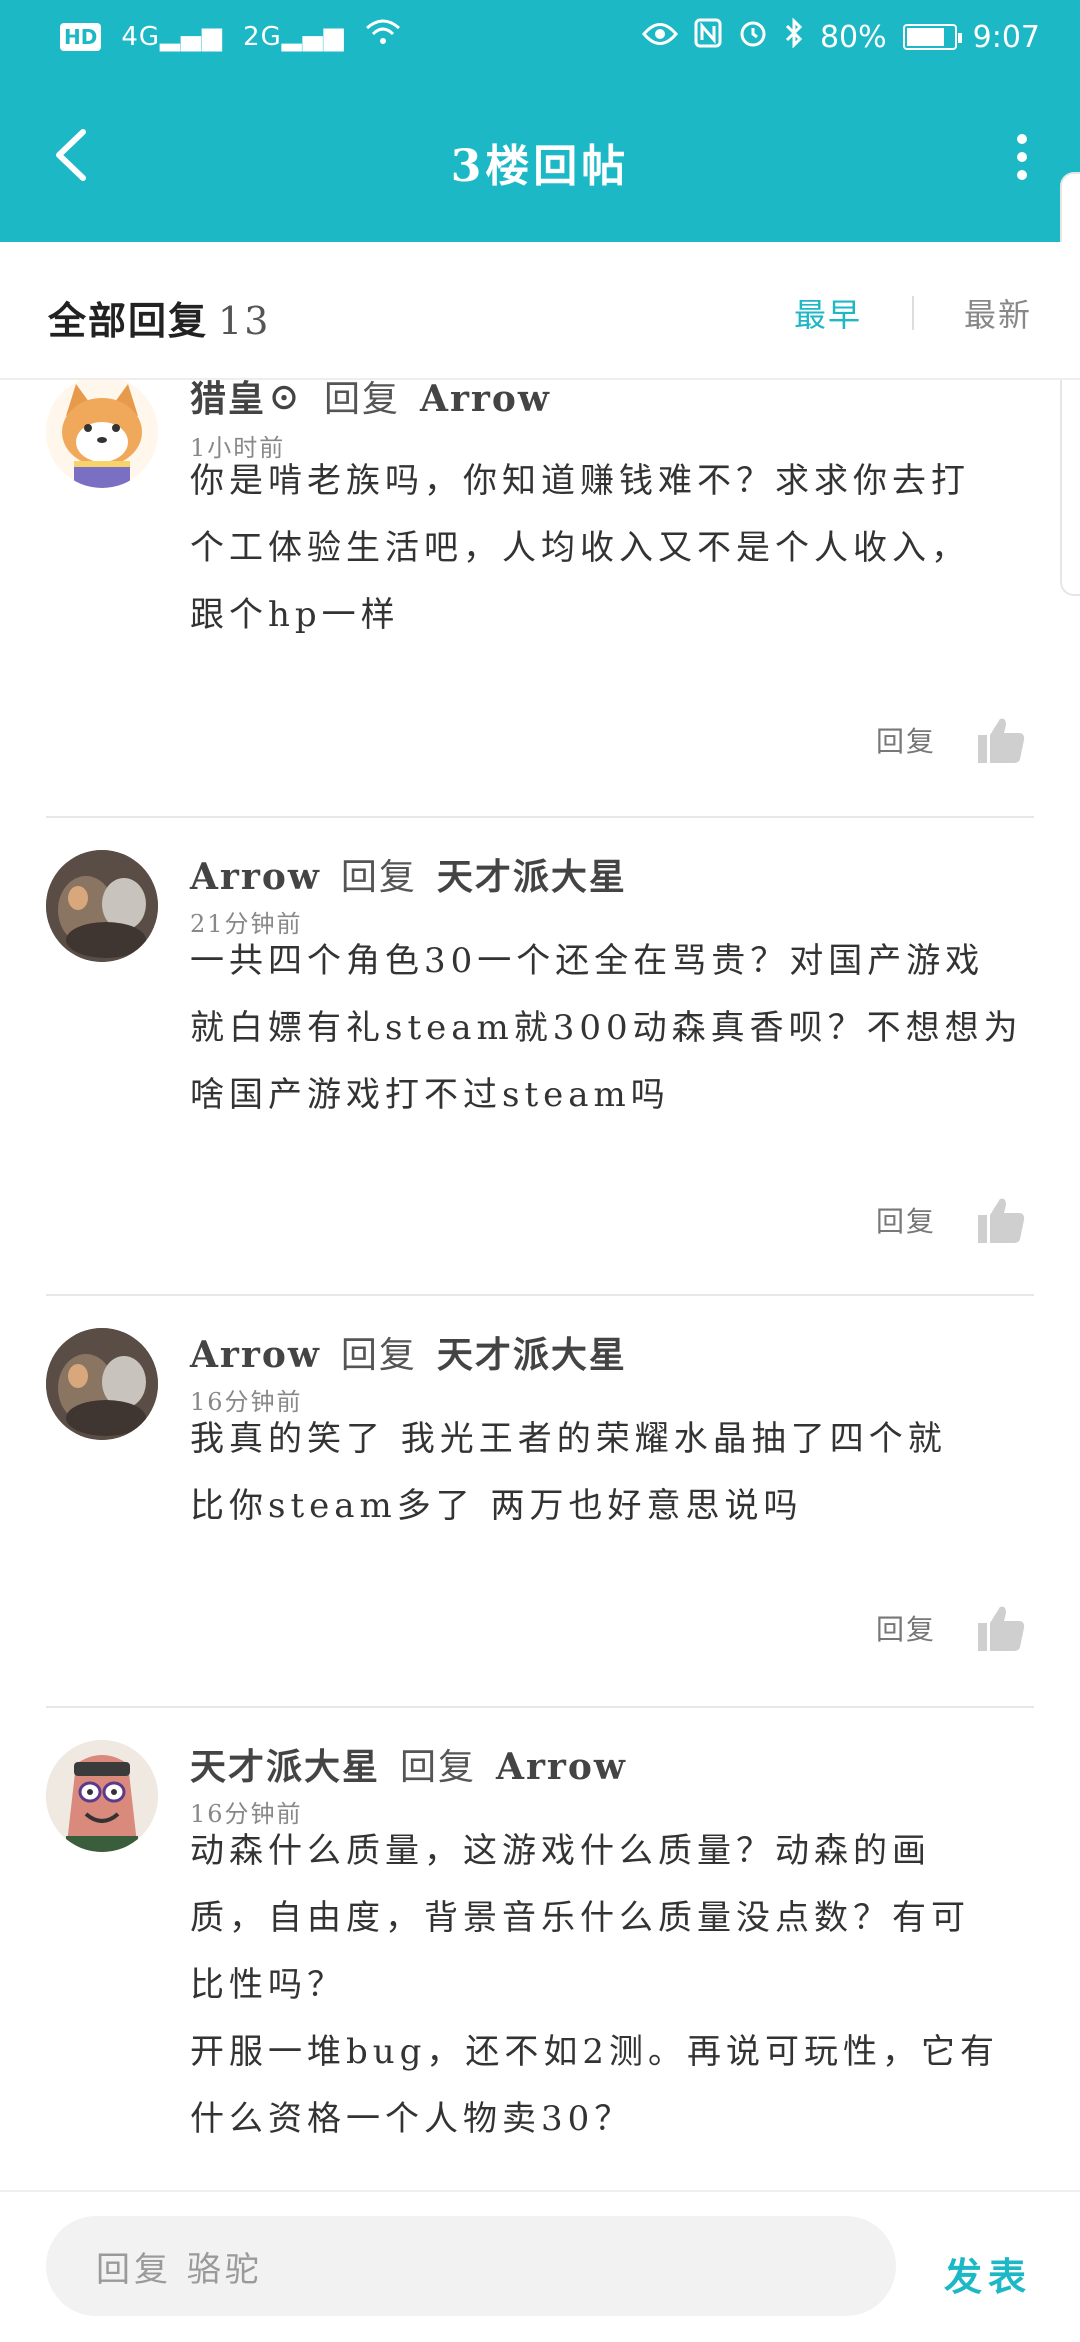 The image size is (1080, 2342). I want to click on nav-bar: 3楼回帖, so click(540, 157).